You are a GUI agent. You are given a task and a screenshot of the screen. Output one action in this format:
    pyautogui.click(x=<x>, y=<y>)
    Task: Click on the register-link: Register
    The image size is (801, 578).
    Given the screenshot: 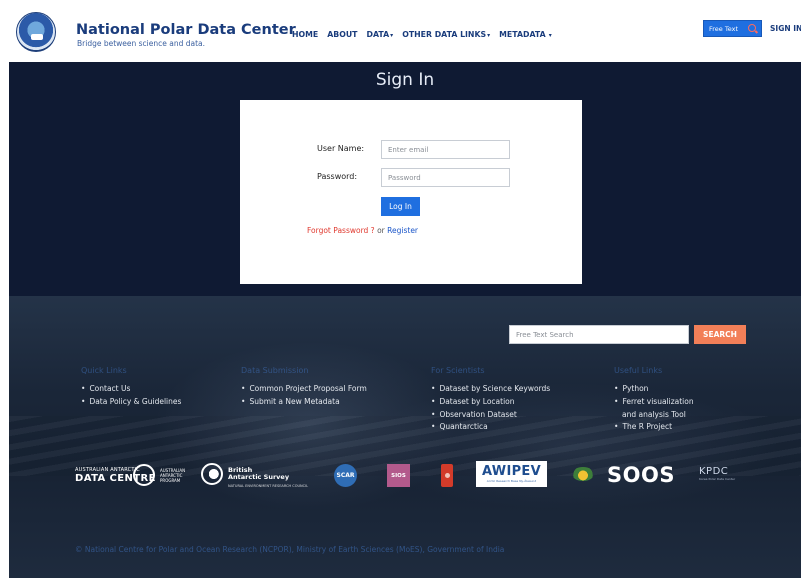 What is the action you would take?
    pyautogui.click(x=402, y=230)
    